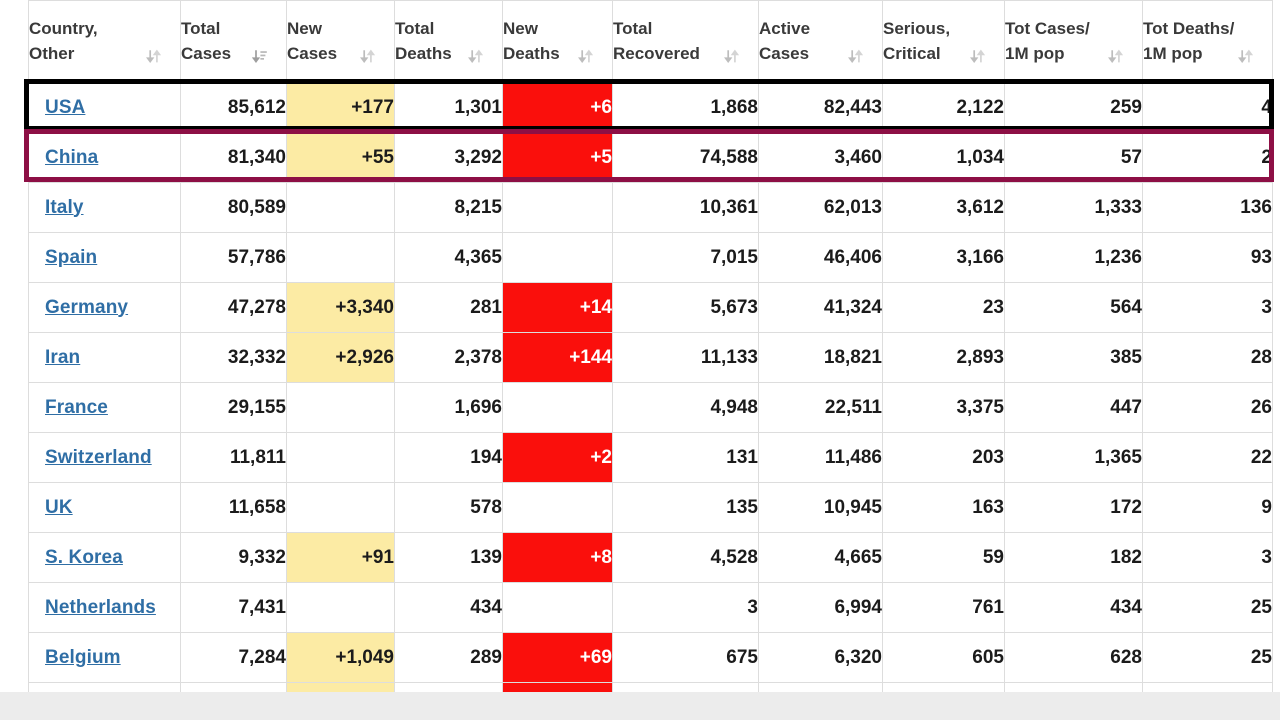  Describe the element at coordinates (340, 41) in the screenshot. I see `column-header-new-cases: New Cases` at that location.